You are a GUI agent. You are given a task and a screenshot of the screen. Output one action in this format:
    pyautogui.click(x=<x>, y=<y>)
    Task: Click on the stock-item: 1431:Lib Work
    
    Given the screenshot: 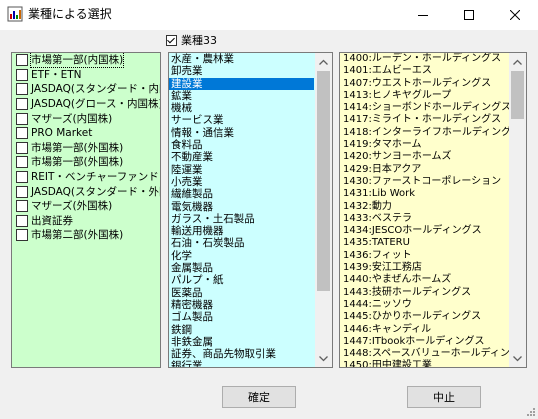 What is the action you would take?
    pyautogui.click(x=424, y=194)
    